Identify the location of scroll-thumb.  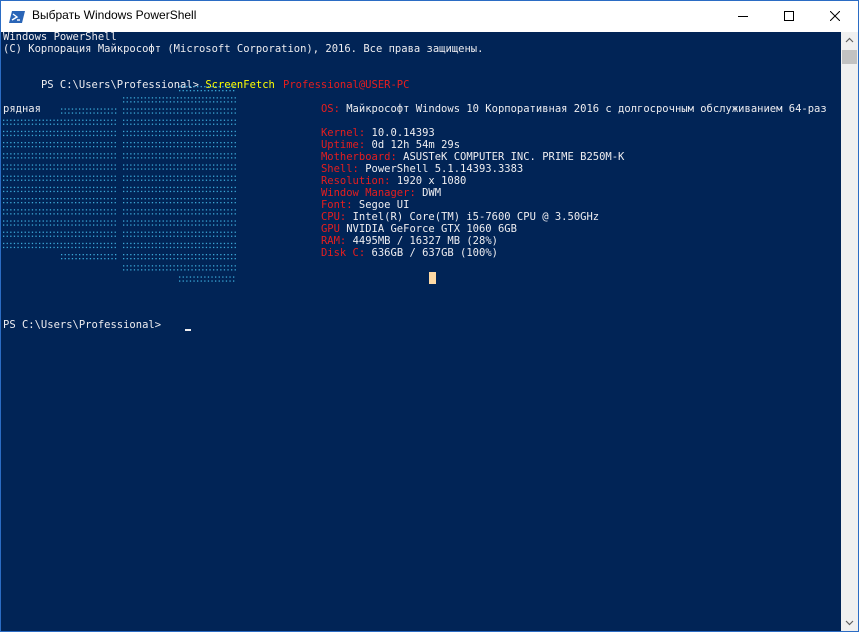
(849, 57).